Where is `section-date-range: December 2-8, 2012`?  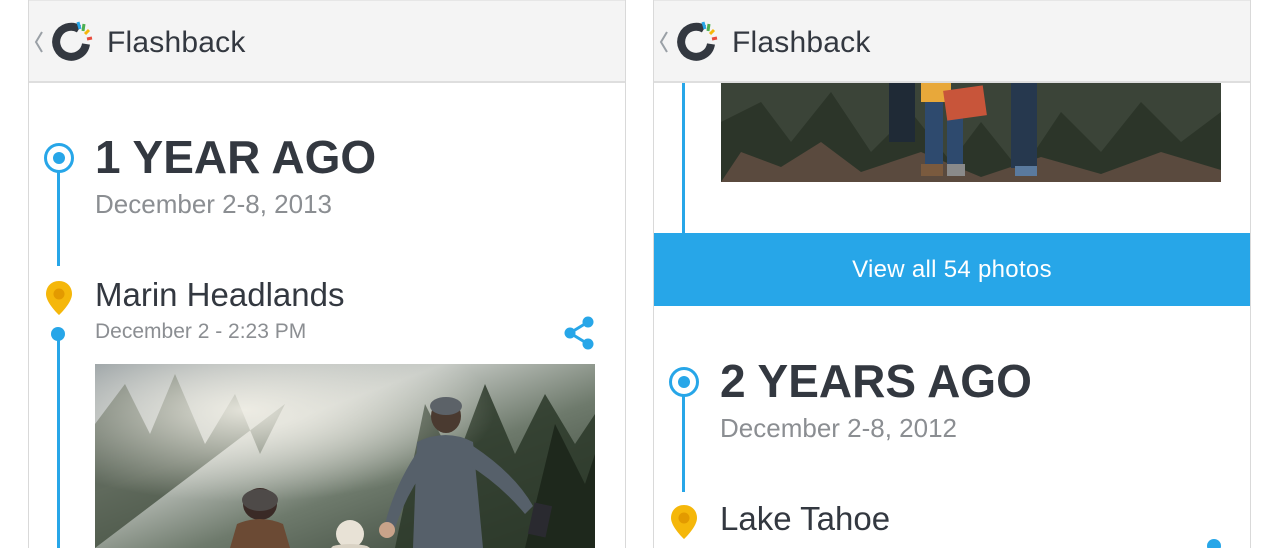
section-date-range: December 2-8, 2012 is located at coordinates (839, 428).